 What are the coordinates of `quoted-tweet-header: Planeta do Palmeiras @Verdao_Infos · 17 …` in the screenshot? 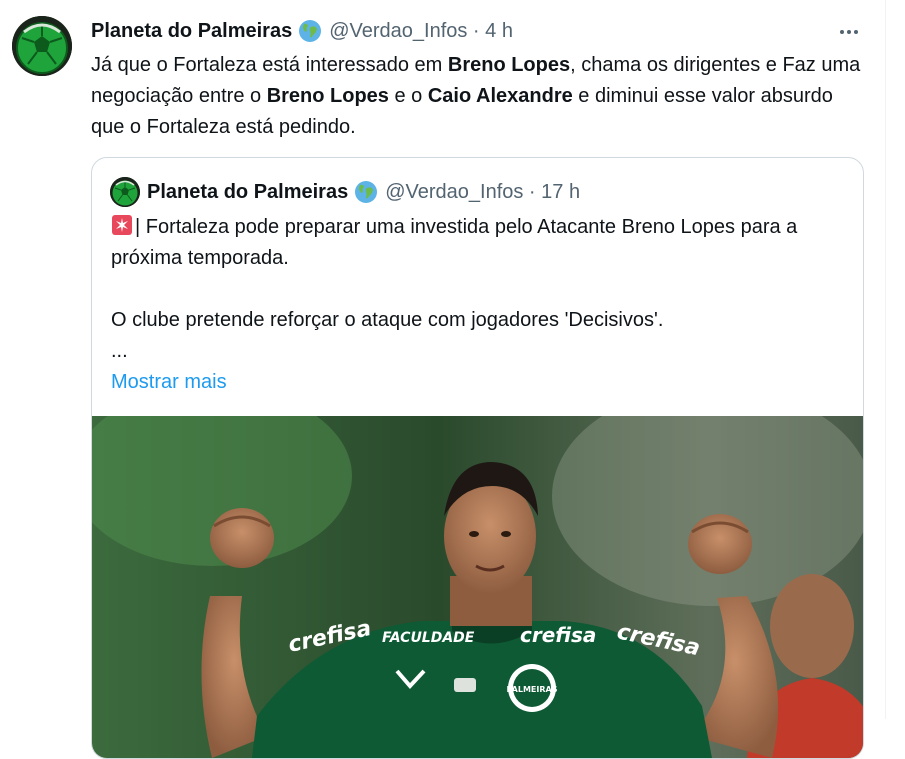 It's located at (363, 192).